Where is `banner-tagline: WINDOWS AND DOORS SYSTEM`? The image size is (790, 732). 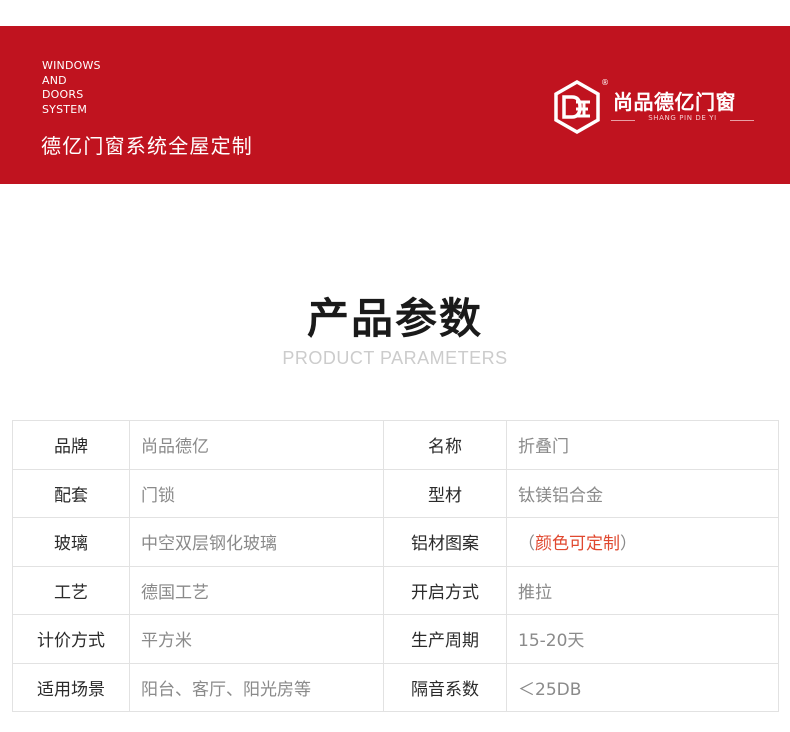 banner-tagline: WINDOWS AND DOORS SYSTEM is located at coordinates (71, 88).